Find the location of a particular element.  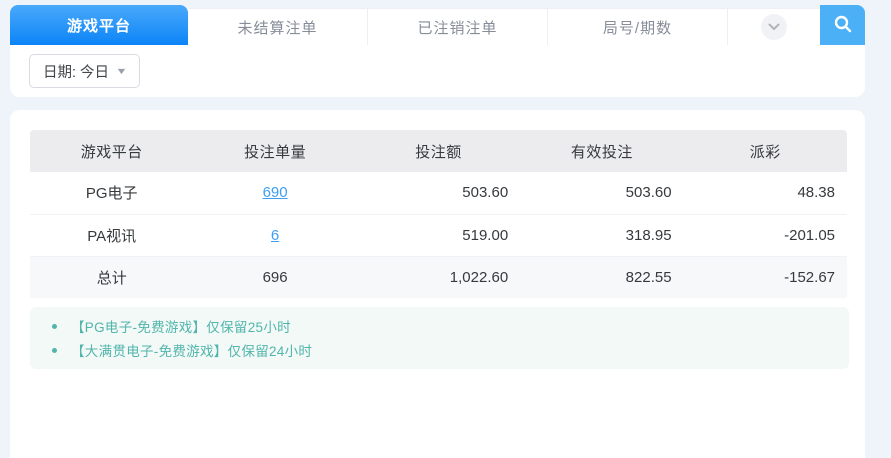

search-button is located at coordinates (842, 25).